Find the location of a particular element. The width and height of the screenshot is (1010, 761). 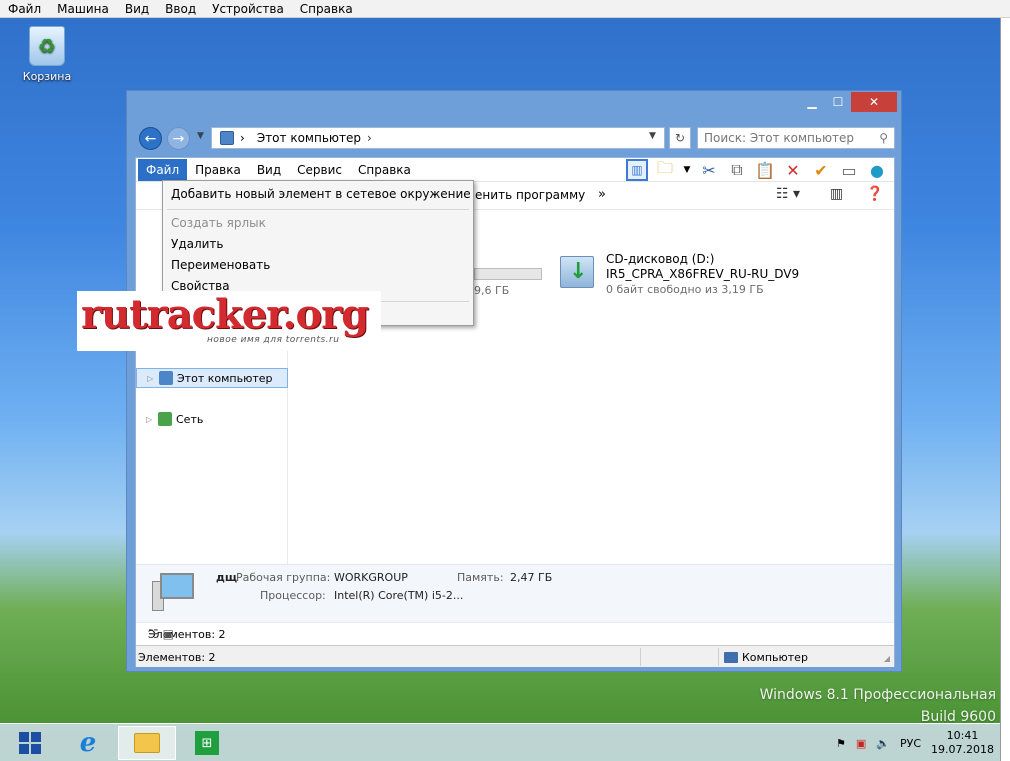

local-disk-size: 9,6 ГБ is located at coordinates (492, 290).